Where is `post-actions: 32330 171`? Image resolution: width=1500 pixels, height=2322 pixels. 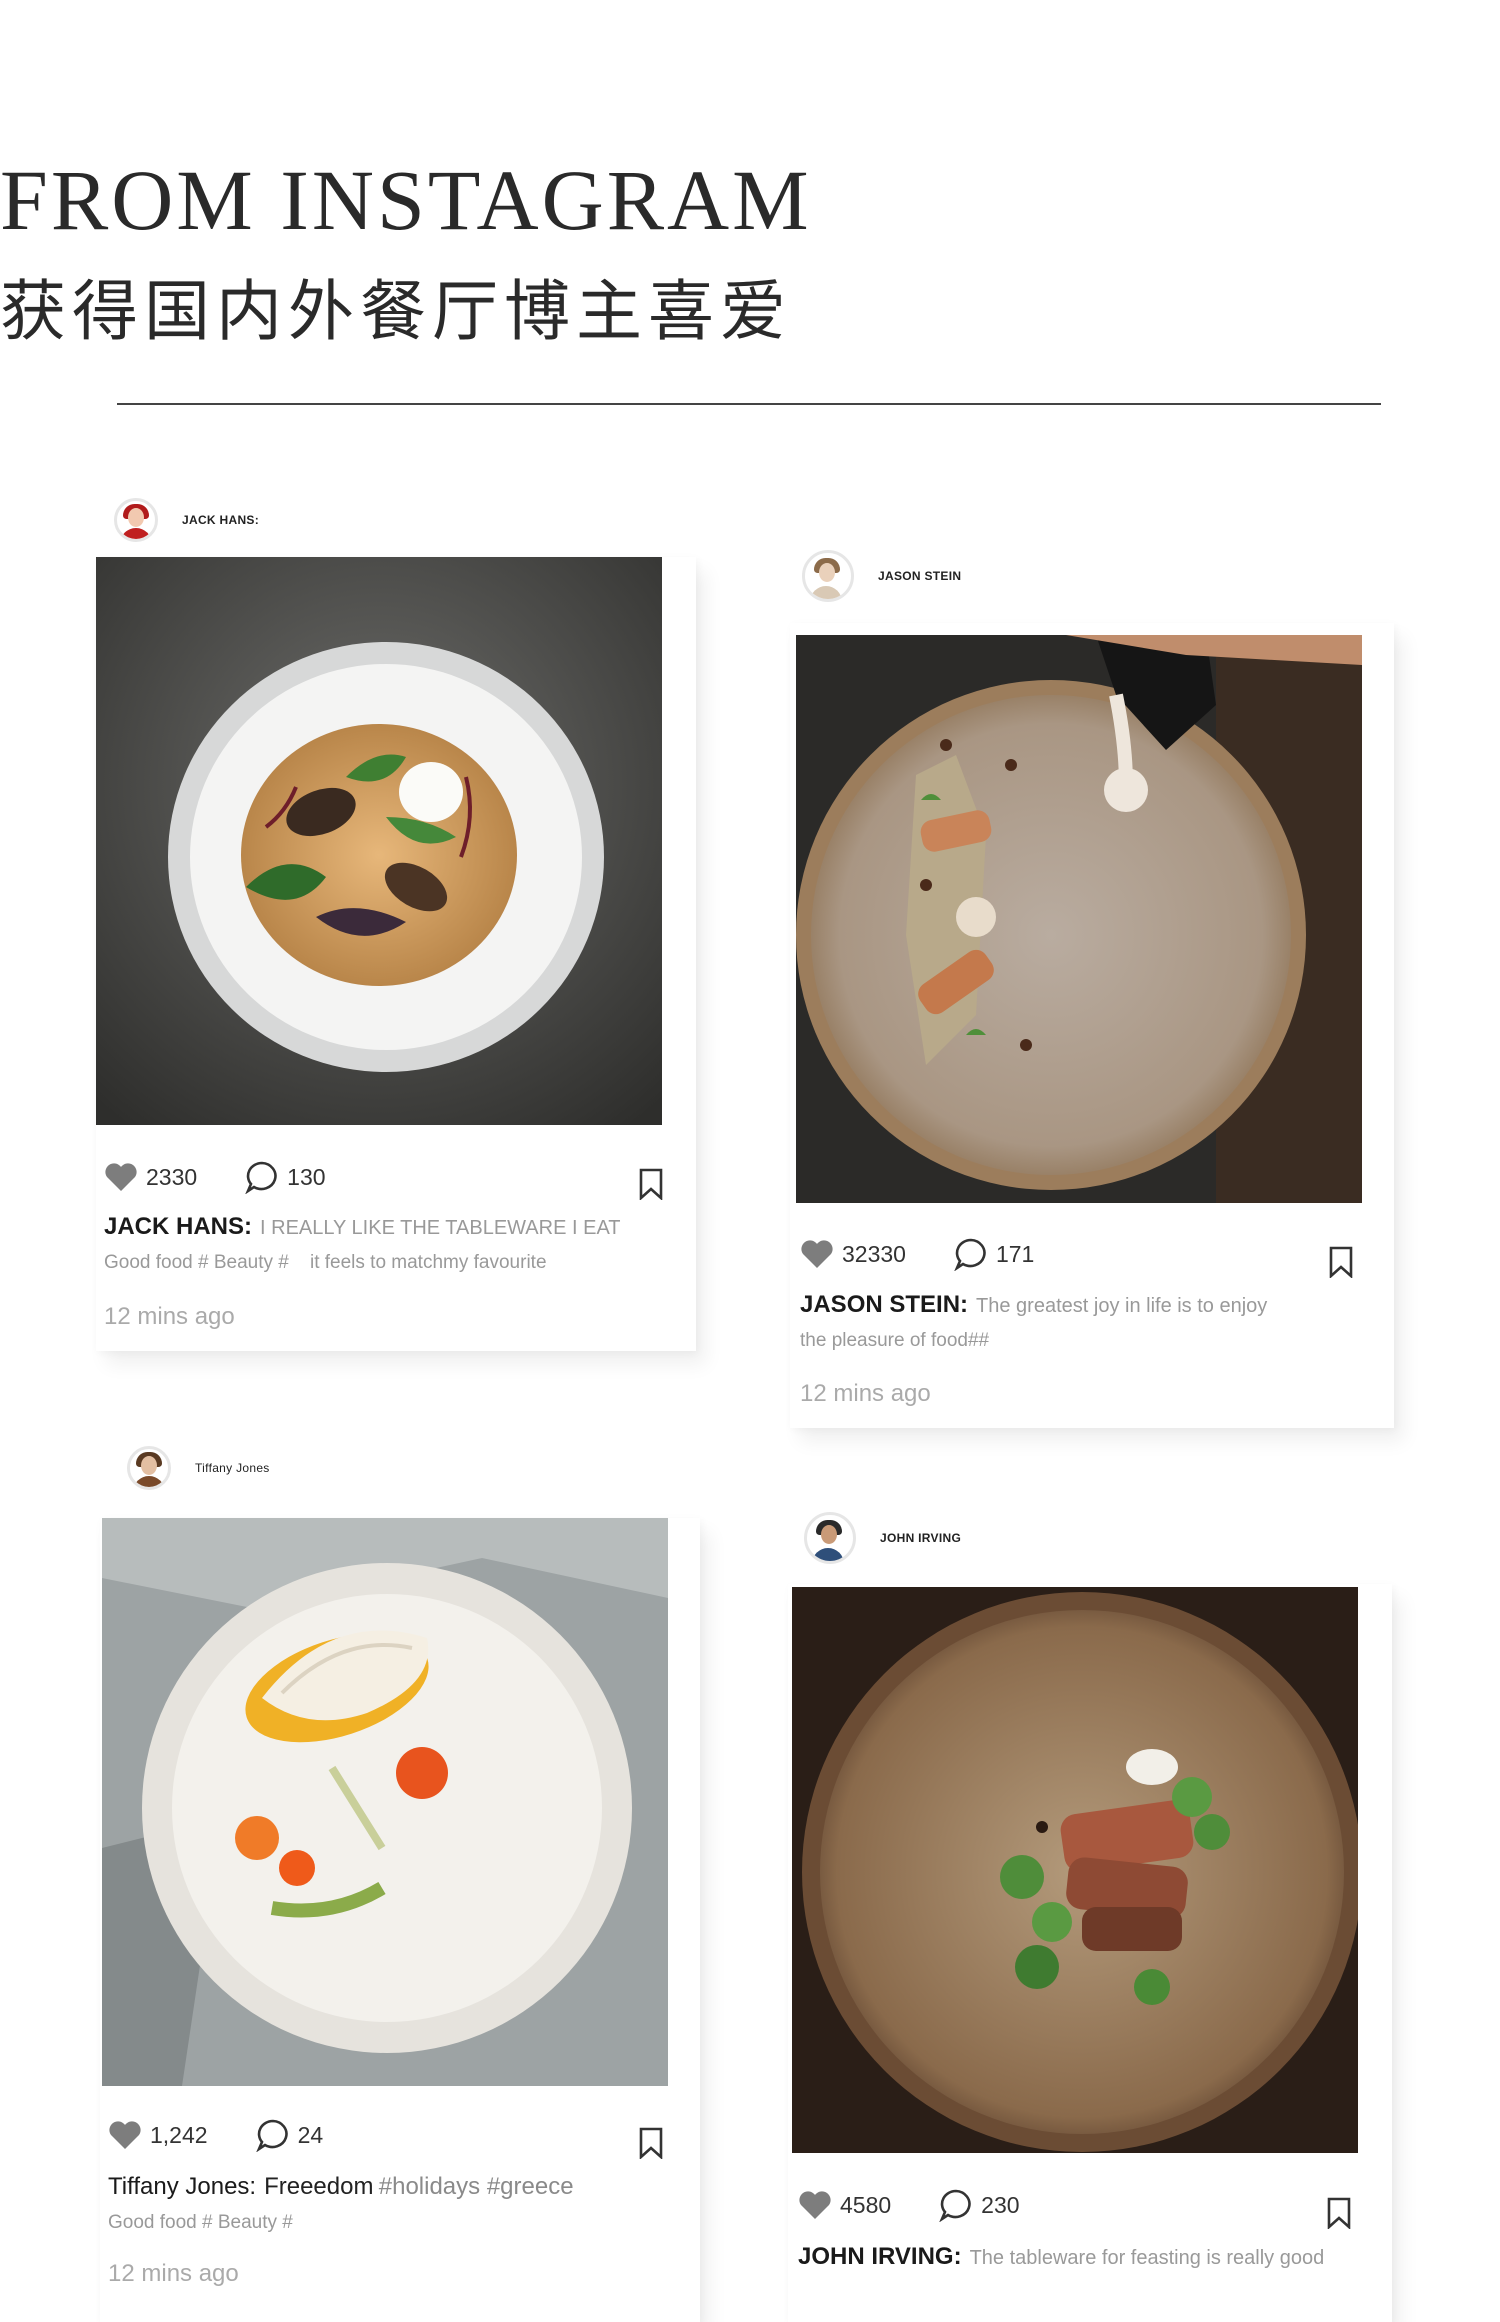
post-actions: 32330 171 is located at coordinates (941, 1254).